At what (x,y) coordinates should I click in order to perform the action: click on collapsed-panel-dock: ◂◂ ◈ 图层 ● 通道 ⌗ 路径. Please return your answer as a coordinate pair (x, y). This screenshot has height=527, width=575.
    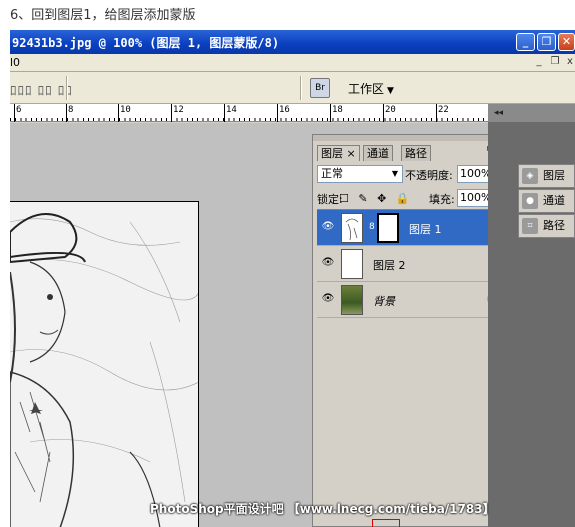
    Looking at the image, I should click on (531, 315).